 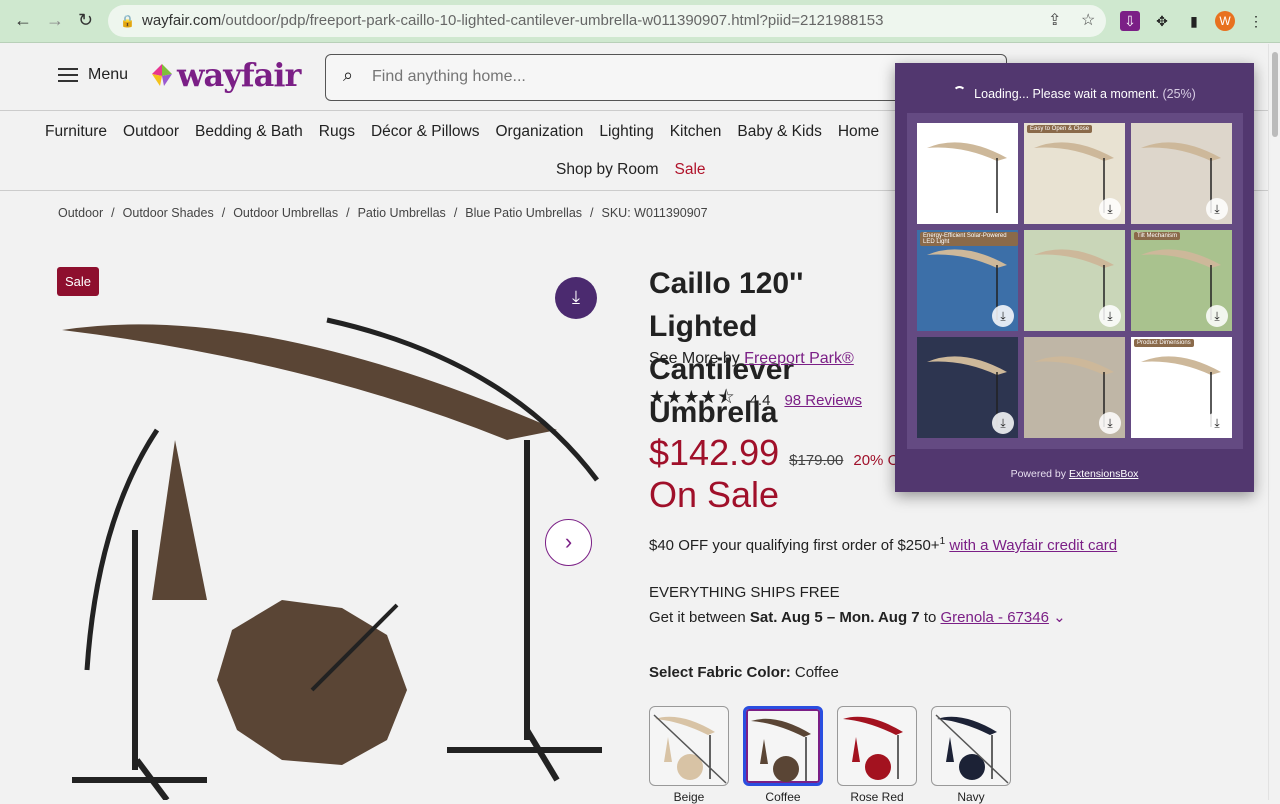 I want to click on swatch-label: Beige, so click(x=689, y=797).